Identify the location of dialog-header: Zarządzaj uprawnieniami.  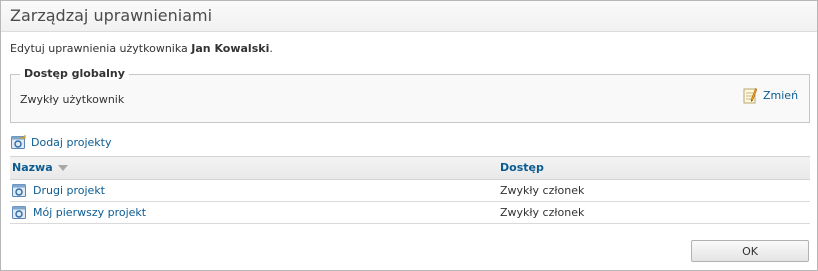
(409, 16).